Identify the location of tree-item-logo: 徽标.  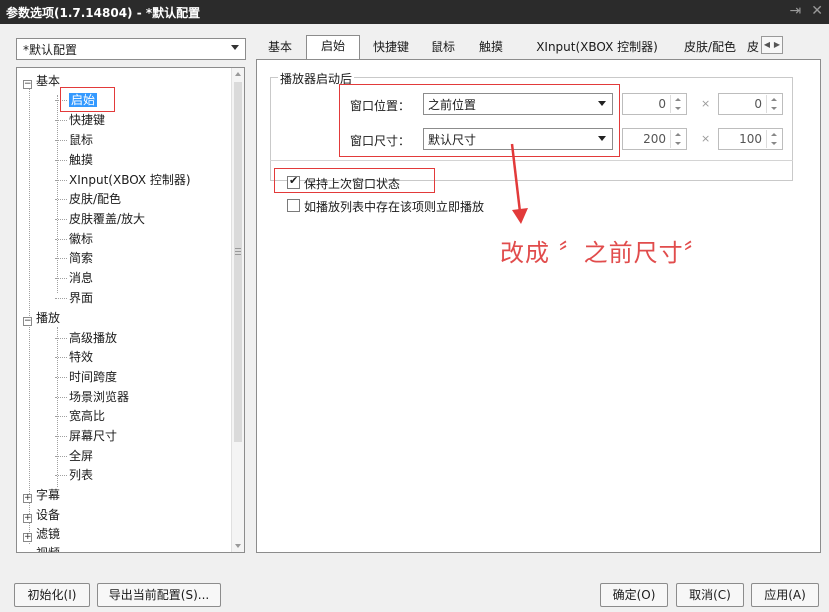
(73, 239).